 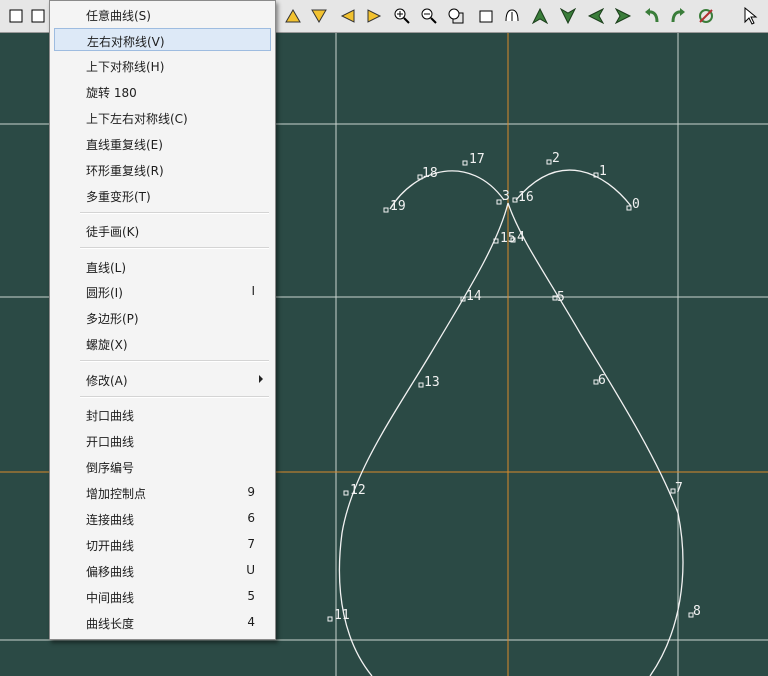 I want to click on menu-item-linear-repeat: 直线重复线(E), so click(x=162, y=143).